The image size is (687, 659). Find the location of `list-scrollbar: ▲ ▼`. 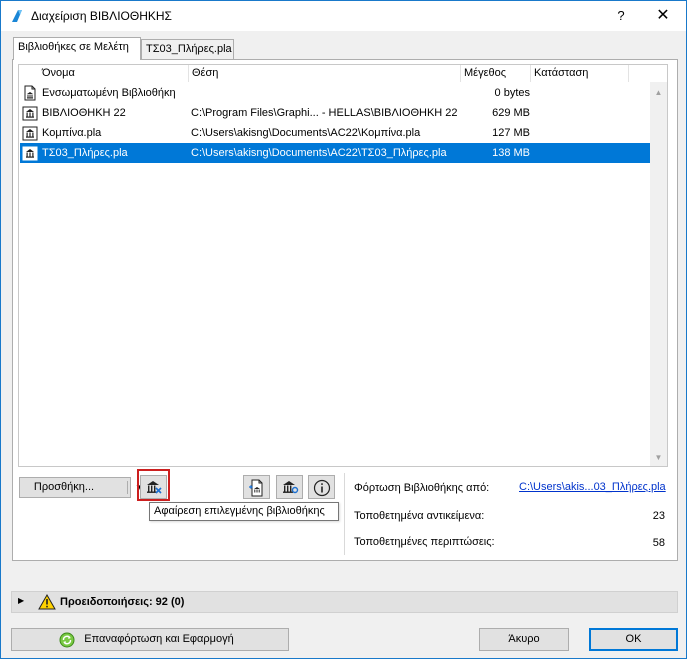

list-scrollbar: ▲ ▼ is located at coordinates (658, 274).